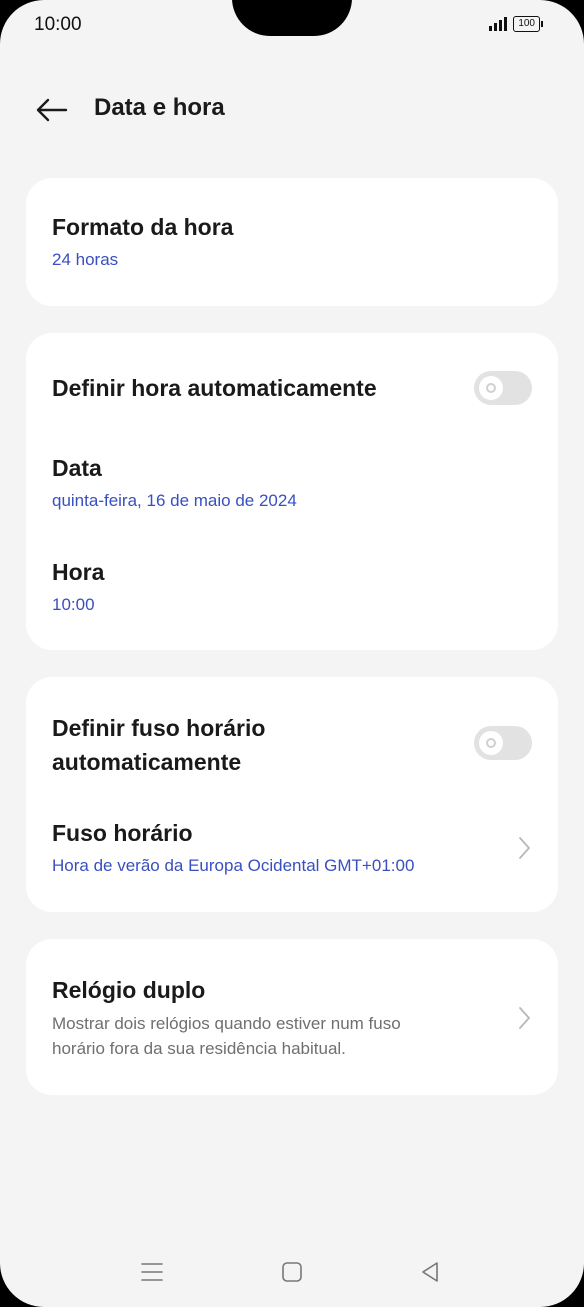 The width and height of the screenshot is (584, 1307). I want to click on battery-icon: 100, so click(528, 24).